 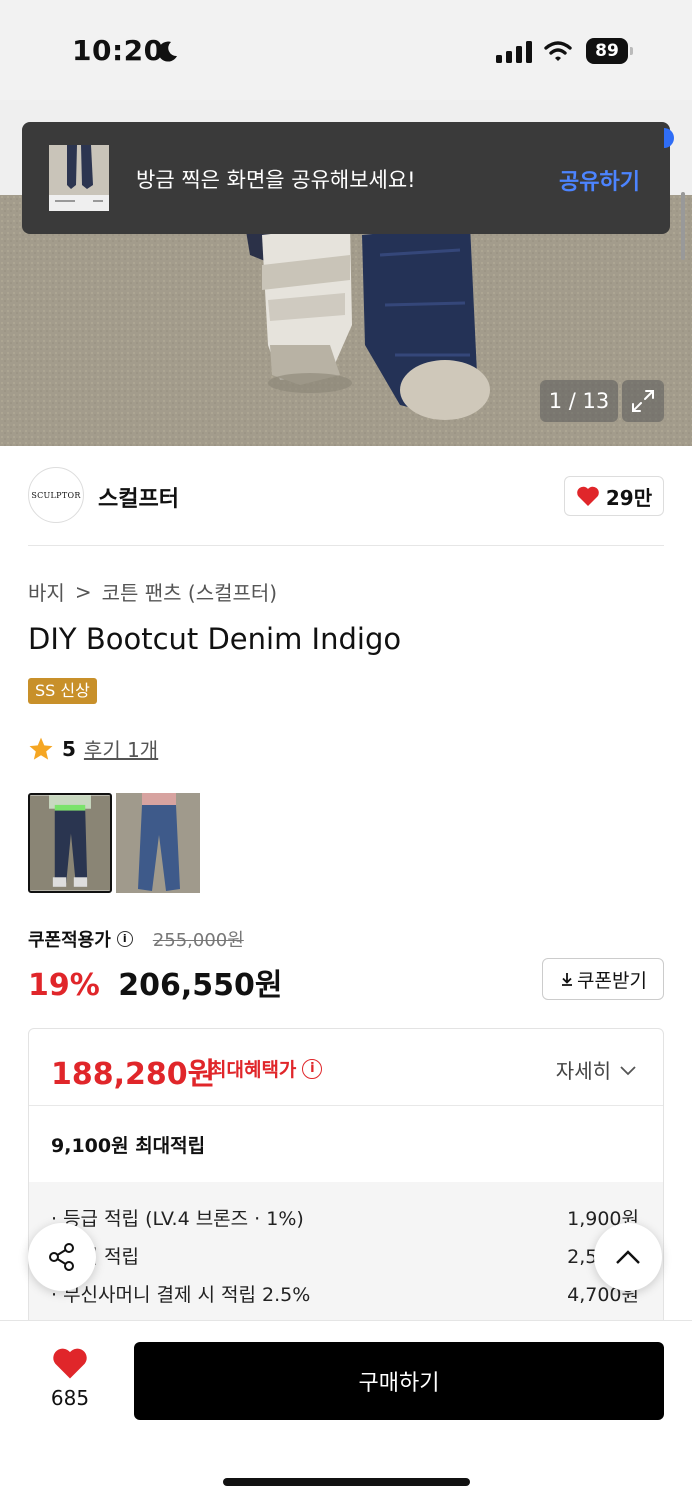 I want to click on moon-icon, so click(x=167, y=51).